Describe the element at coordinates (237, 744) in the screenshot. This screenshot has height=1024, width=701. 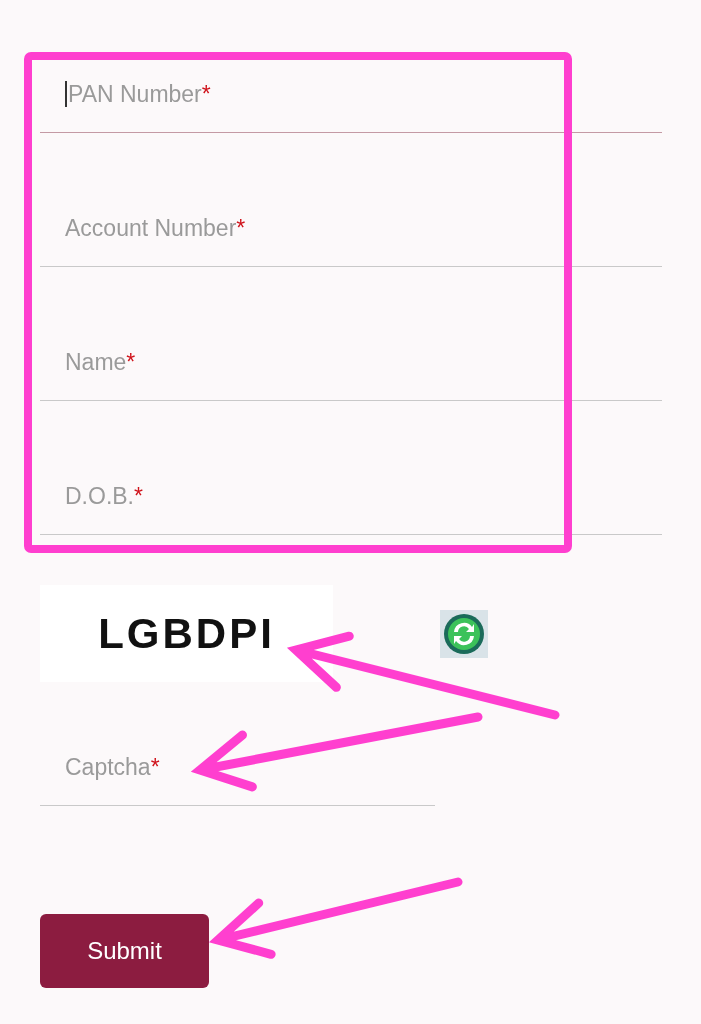
I see `input-field: Captcha*` at that location.